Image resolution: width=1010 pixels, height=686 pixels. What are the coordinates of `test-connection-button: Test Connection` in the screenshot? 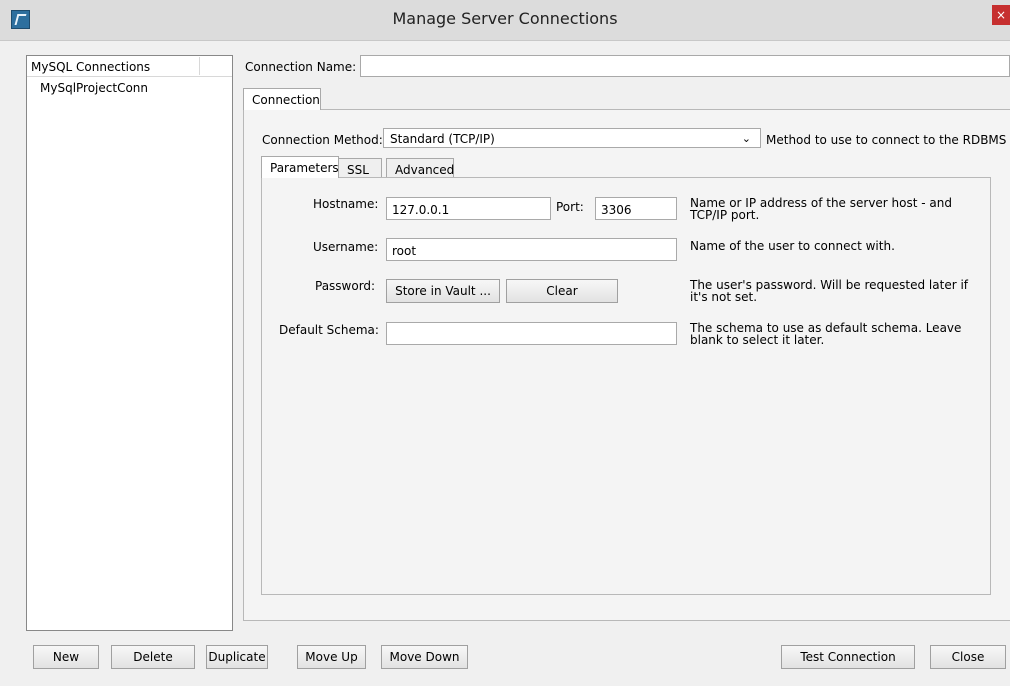 It's located at (848, 657).